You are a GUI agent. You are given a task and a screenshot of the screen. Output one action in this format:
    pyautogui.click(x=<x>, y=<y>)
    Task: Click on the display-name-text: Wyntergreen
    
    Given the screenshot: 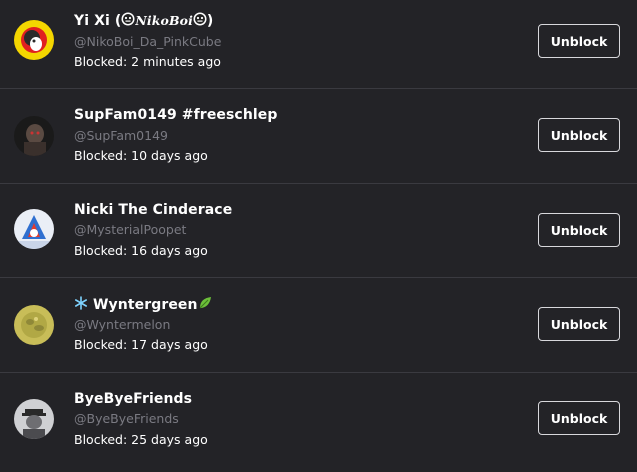 What is the action you would take?
    pyautogui.click(x=145, y=305)
    